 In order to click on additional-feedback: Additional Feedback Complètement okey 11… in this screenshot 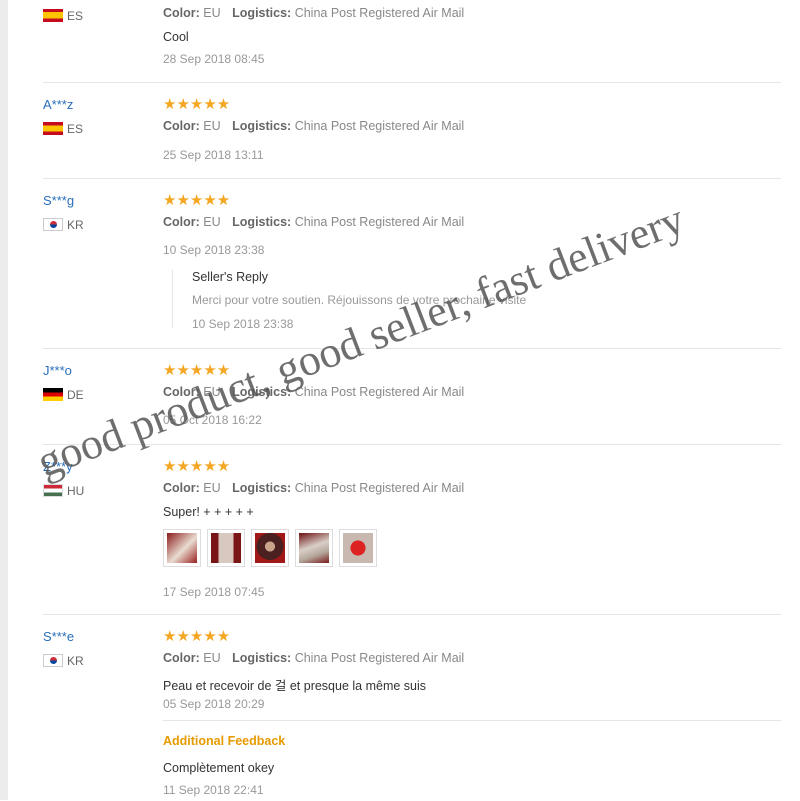, I will do `click(472, 760)`.